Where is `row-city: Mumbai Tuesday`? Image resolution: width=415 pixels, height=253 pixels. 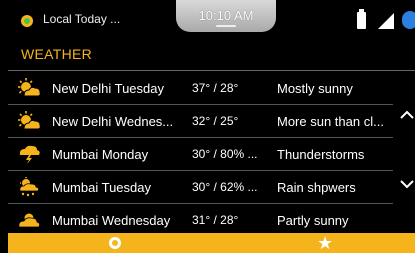
row-city: Mumbai Tuesday is located at coordinates (101, 187).